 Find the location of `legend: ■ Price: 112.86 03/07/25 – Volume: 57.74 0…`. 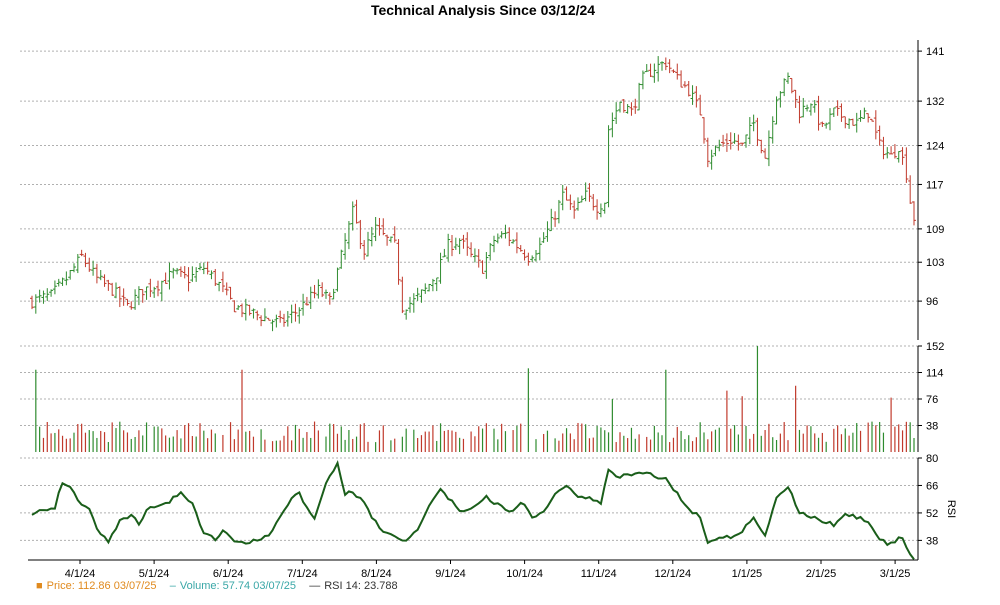

legend: ■ Price: 112.86 03/07/25 – Volume: 57.74 0… is located at coordinates (219, 586).